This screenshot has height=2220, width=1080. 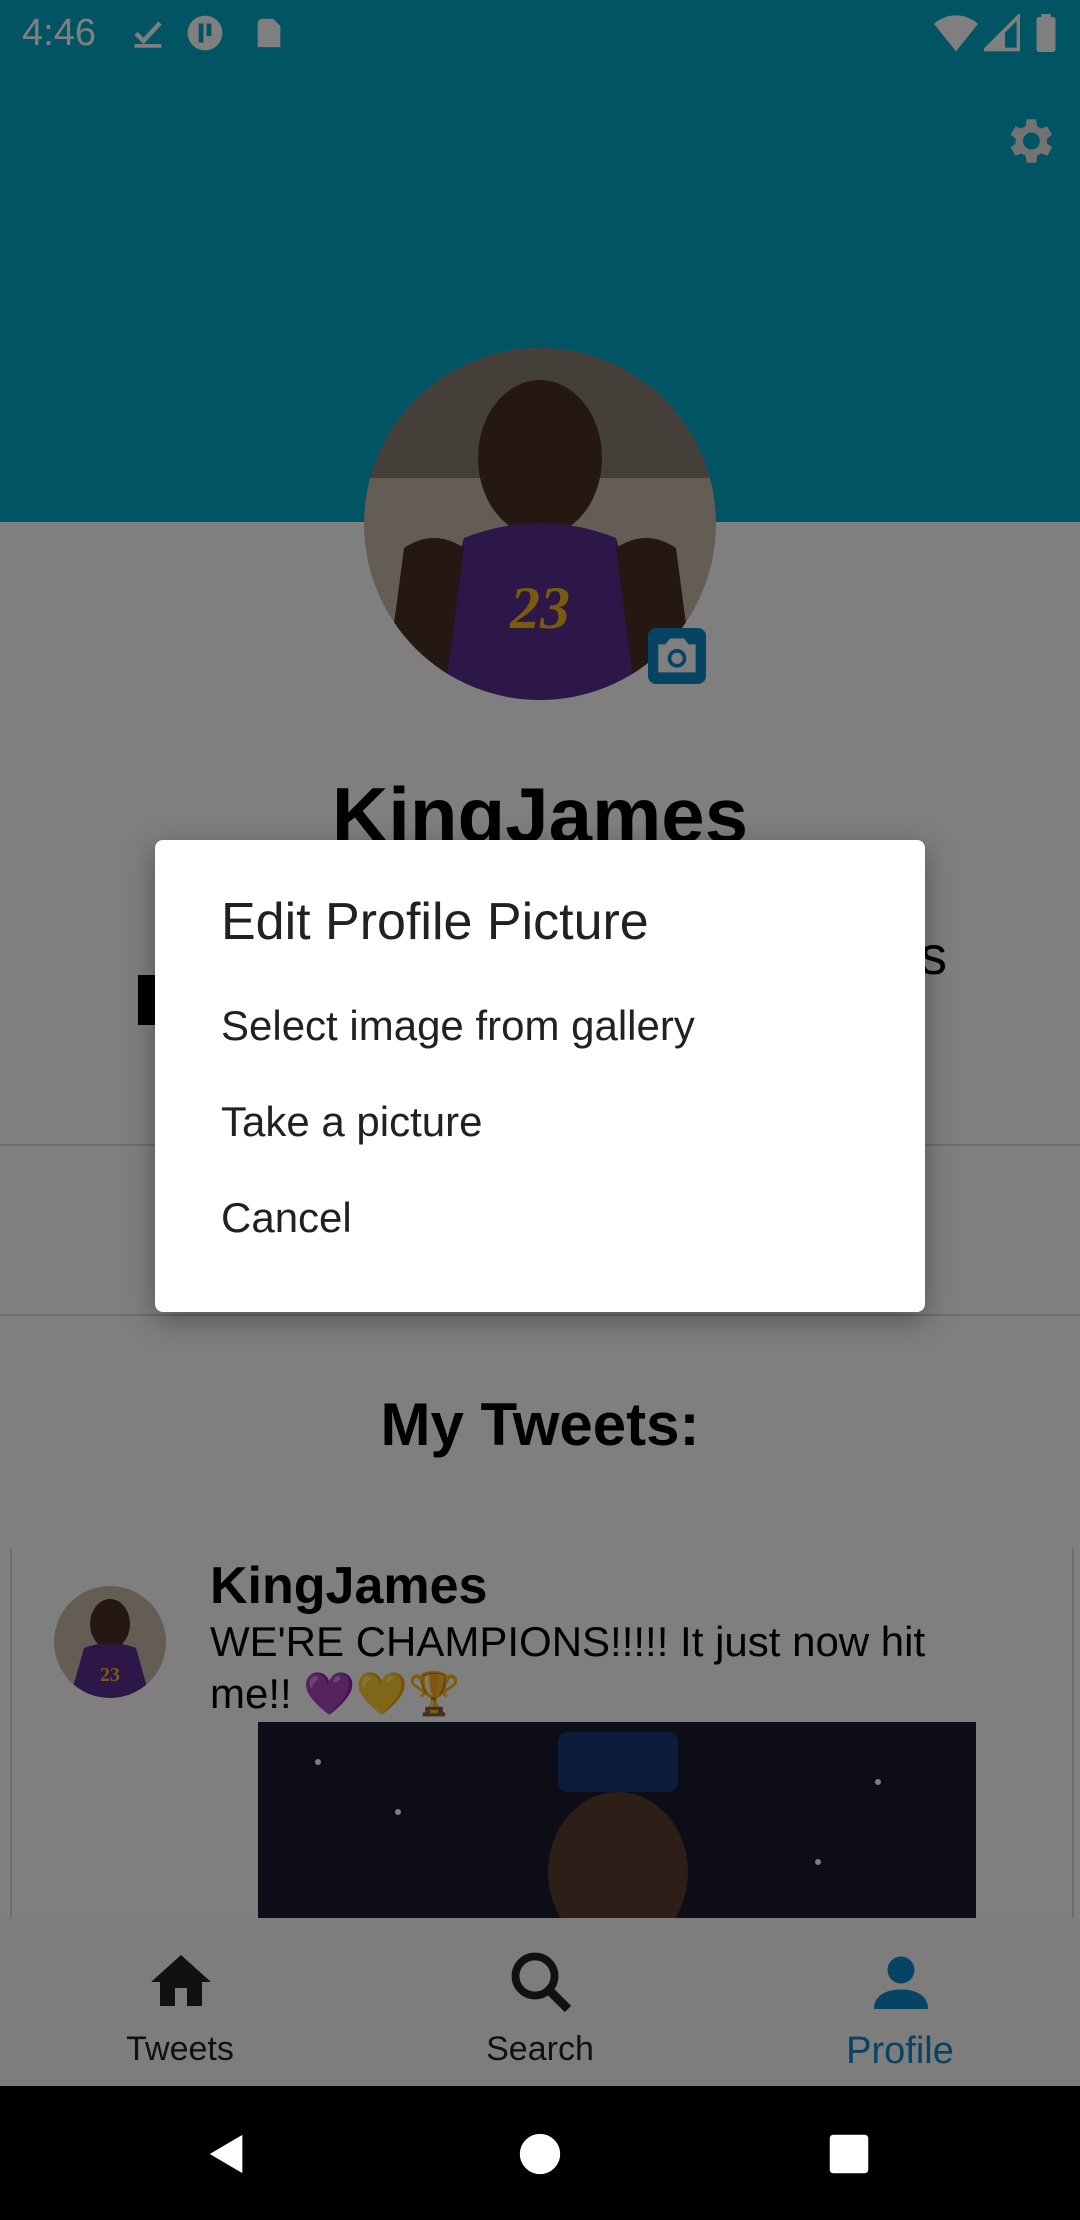 What do you see at coordinates (540, 2154) in the screenshot?
I see `home-circle-icon` at bounding box center [540, 2154].